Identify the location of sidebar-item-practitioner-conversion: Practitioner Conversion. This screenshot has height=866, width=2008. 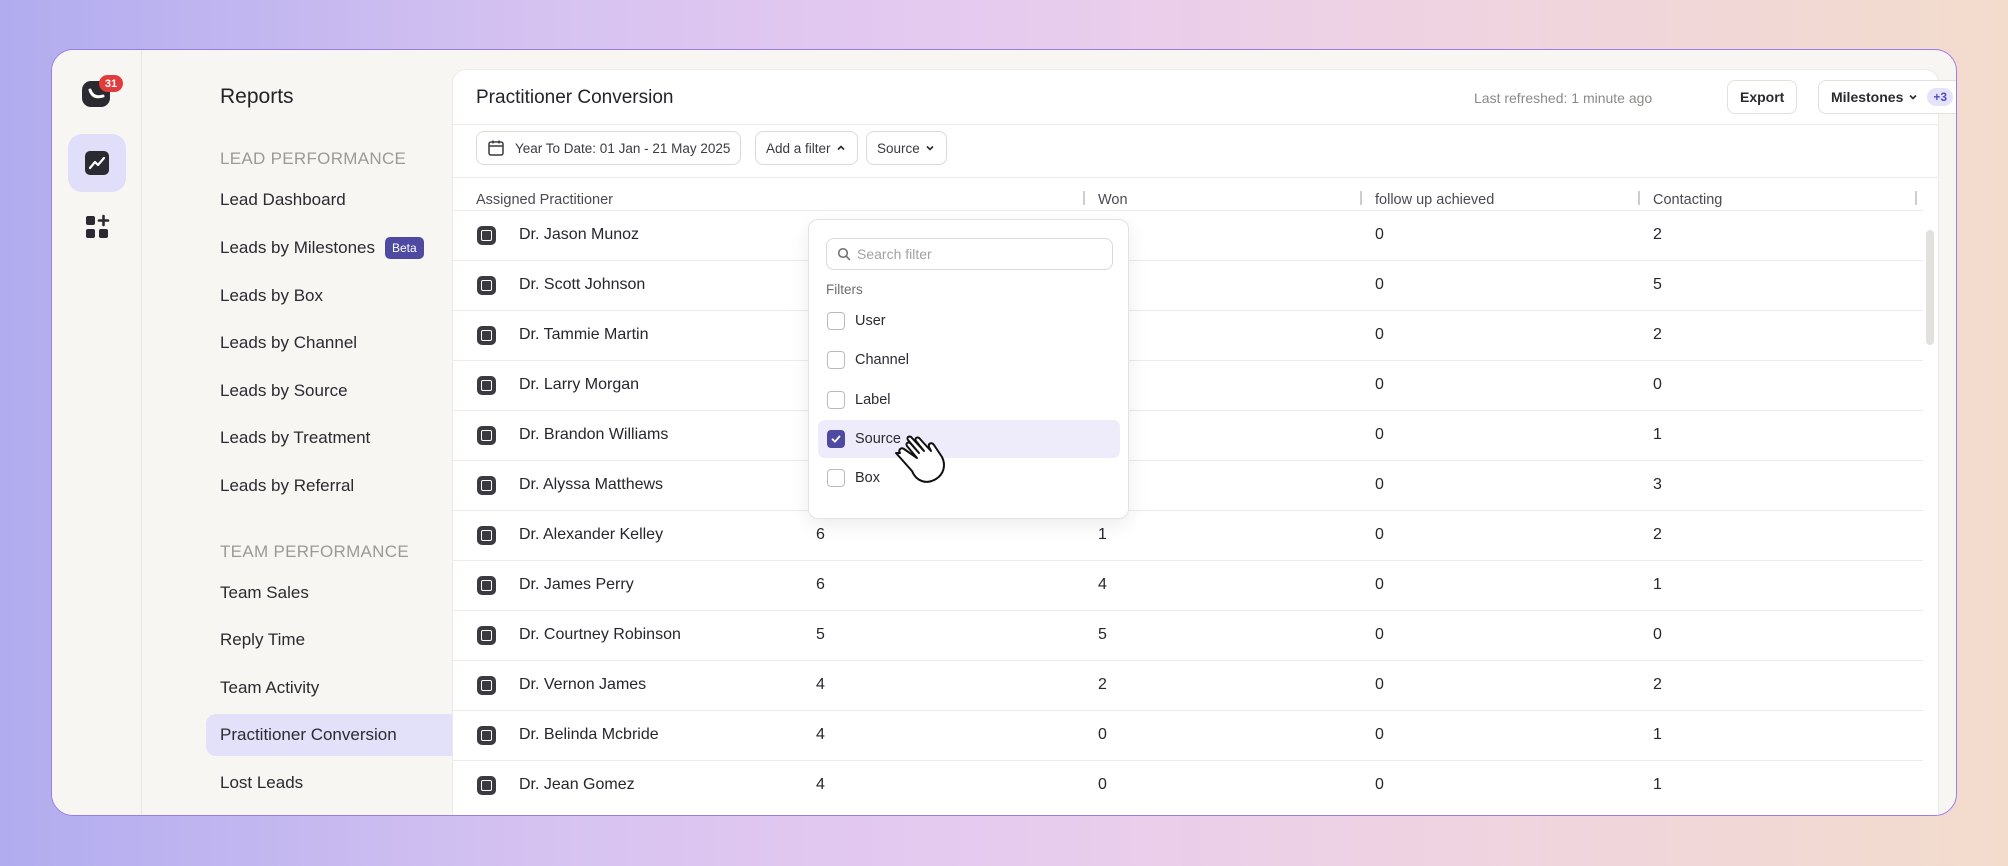
(343, 735).